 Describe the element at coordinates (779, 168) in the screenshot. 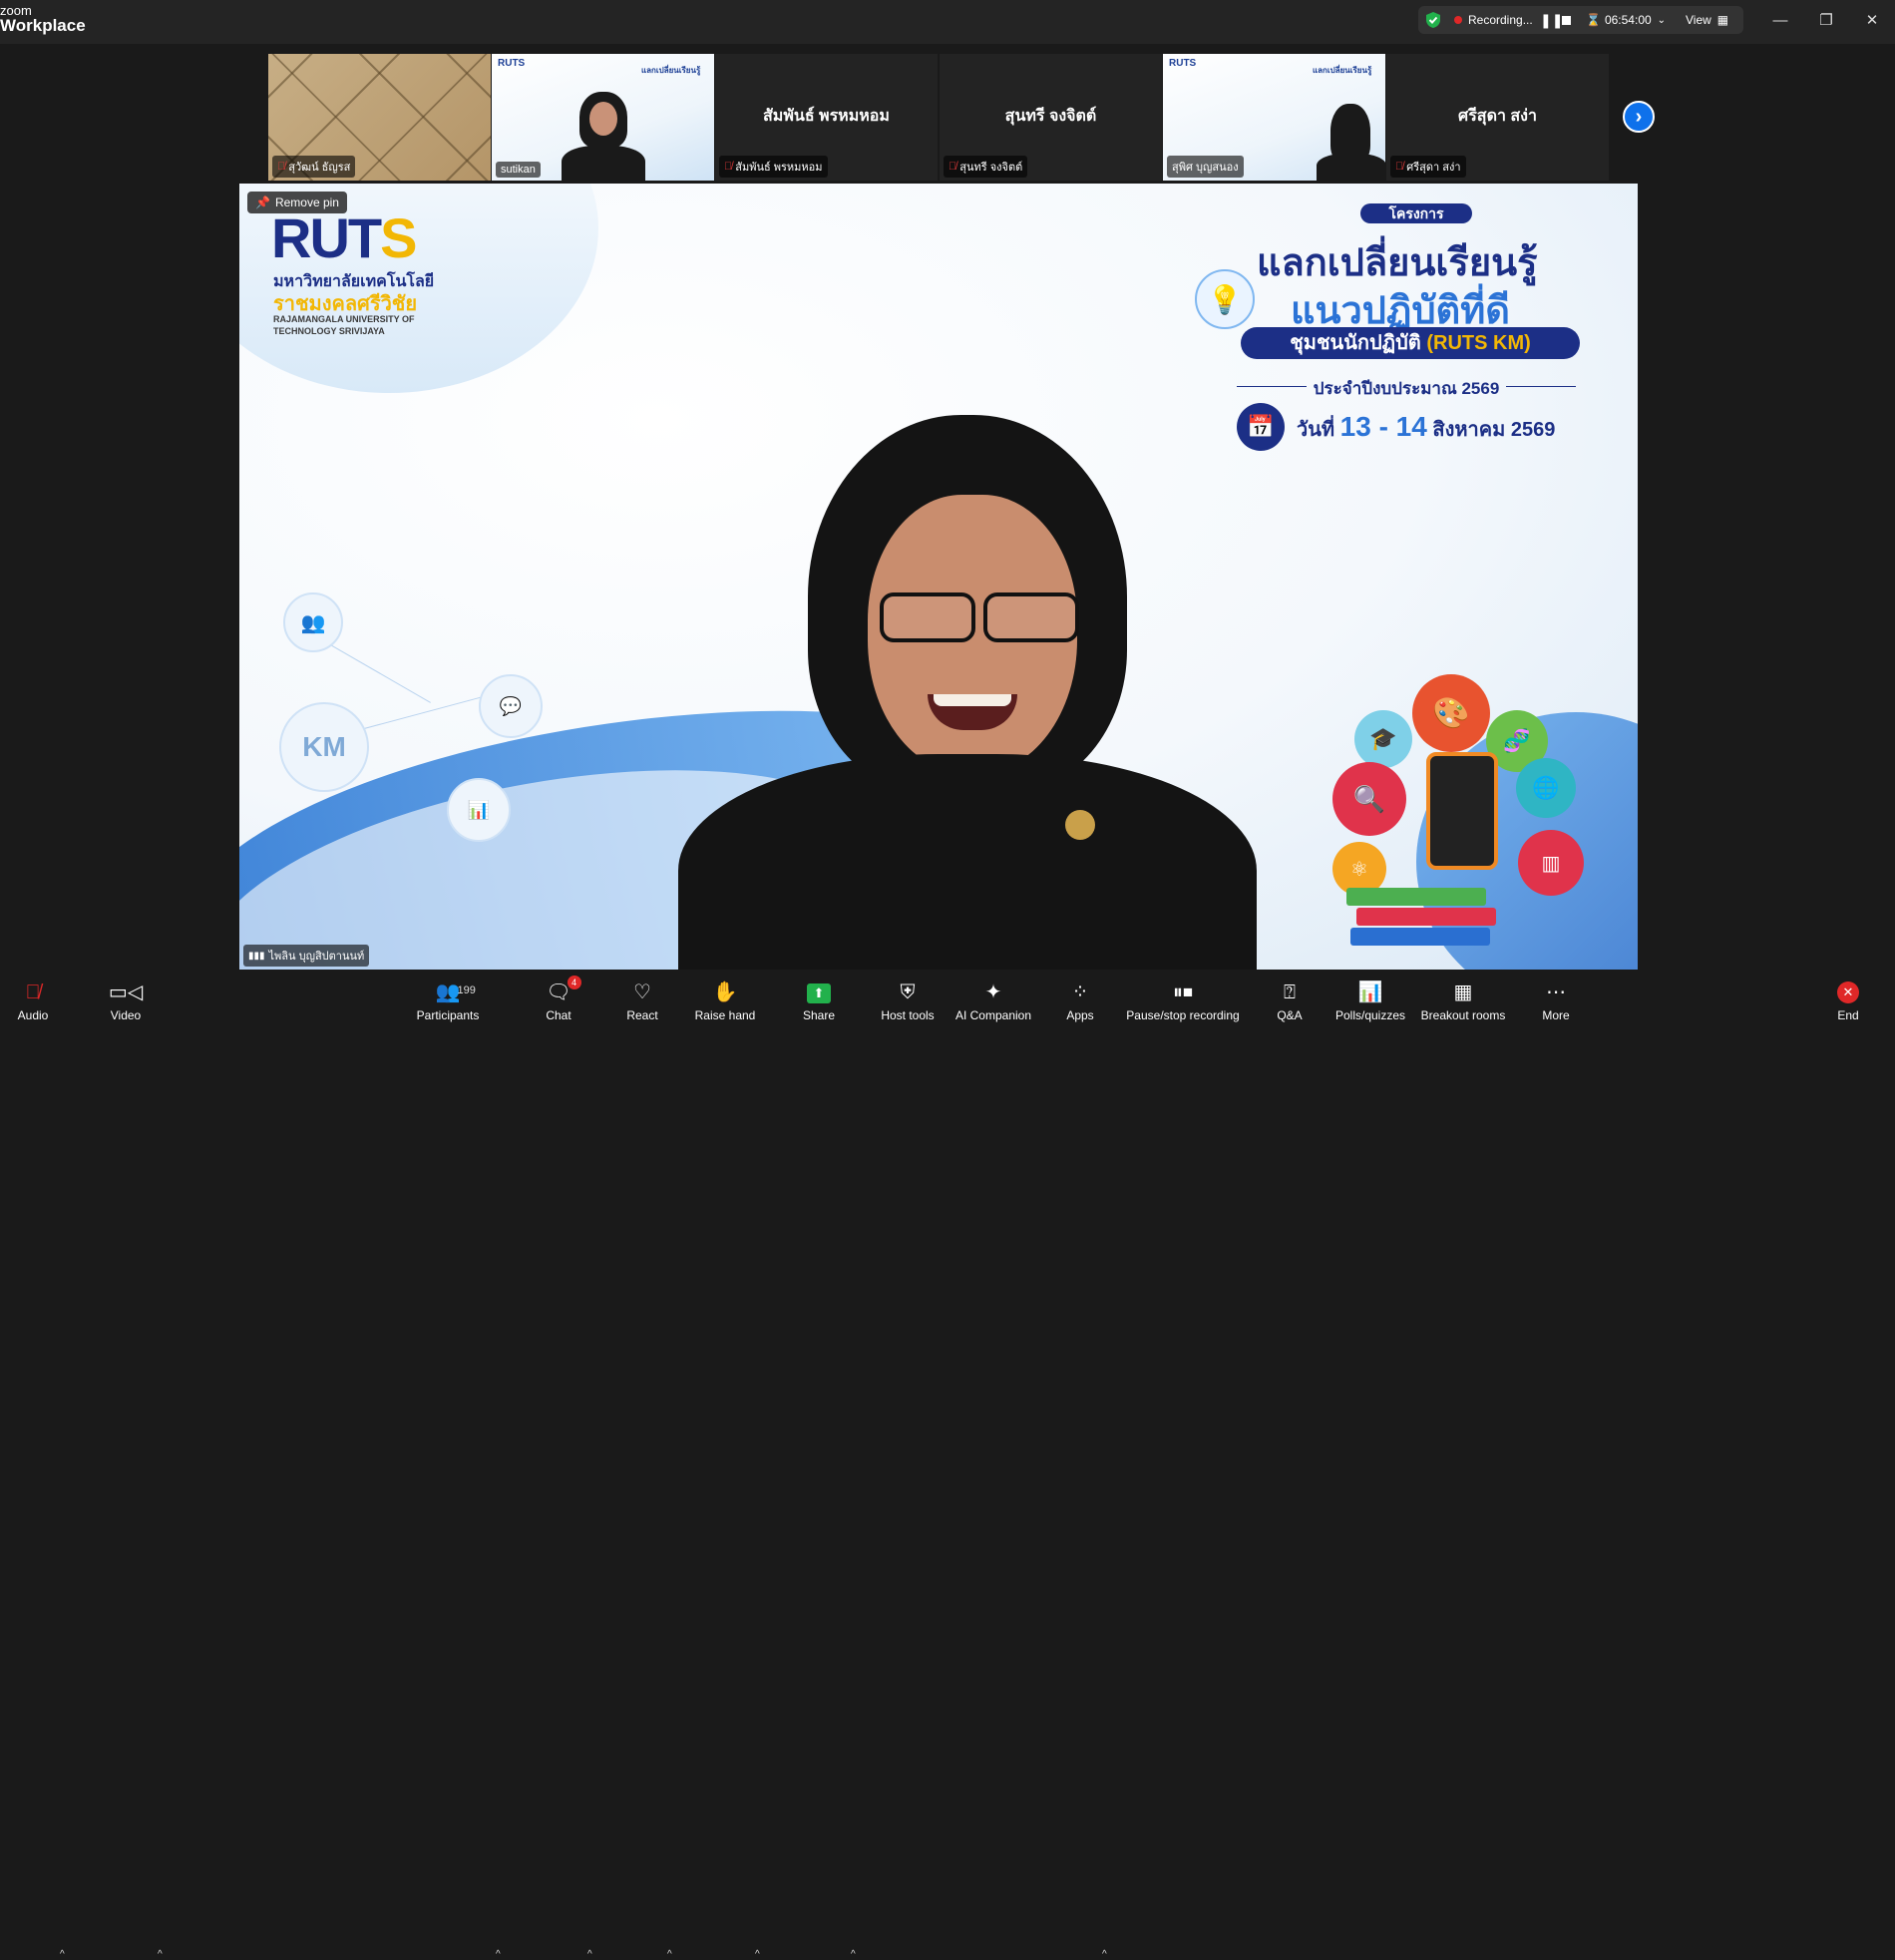

I see `participant-name: สัมพันธ์ พรหมหอม` at that location.